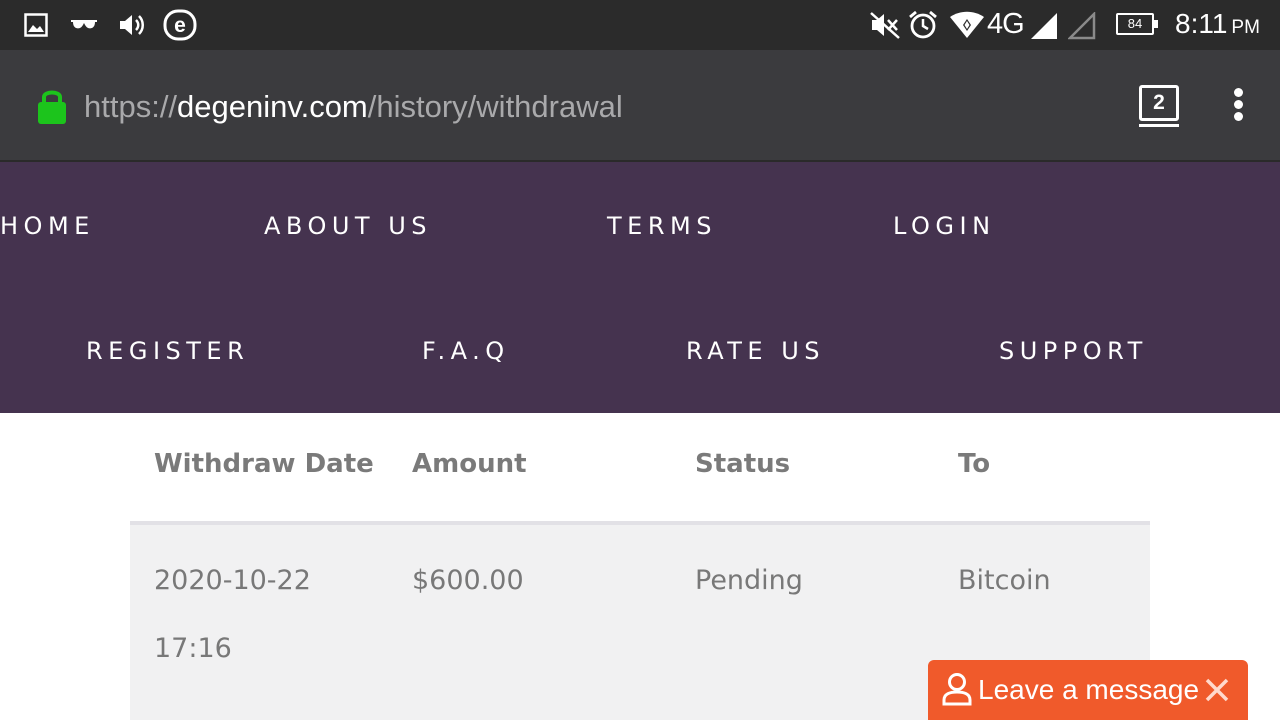  What do you see at coordinates (254, 615) in the screenshot?
I see `cell-withdraw-date: 2020-10-22 17:16` at bounding box center [254, 615].